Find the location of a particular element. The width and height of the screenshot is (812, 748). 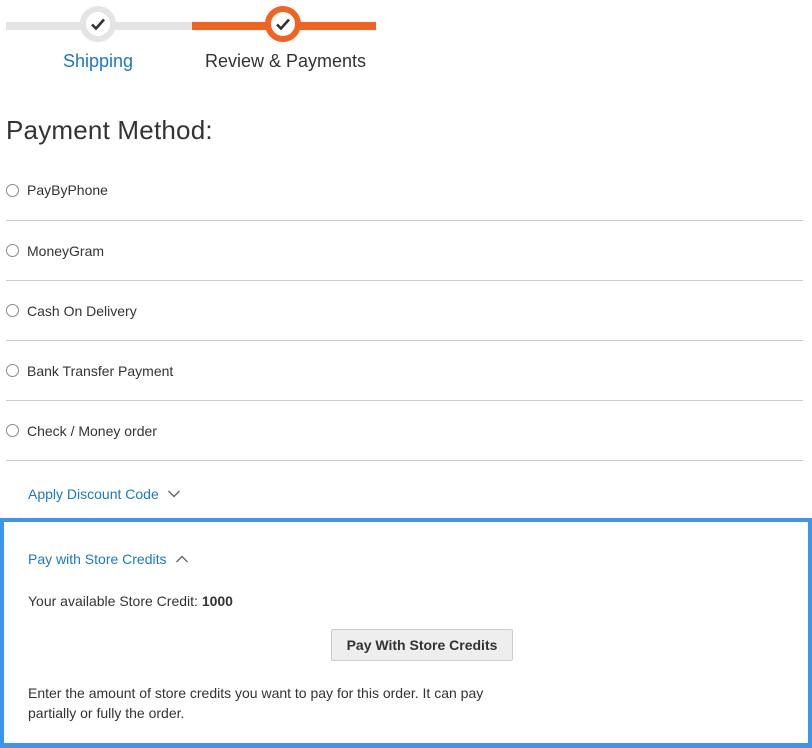

pay-with-store-credits-button: Pay With Store Credits is located at coordinates (422, 645).